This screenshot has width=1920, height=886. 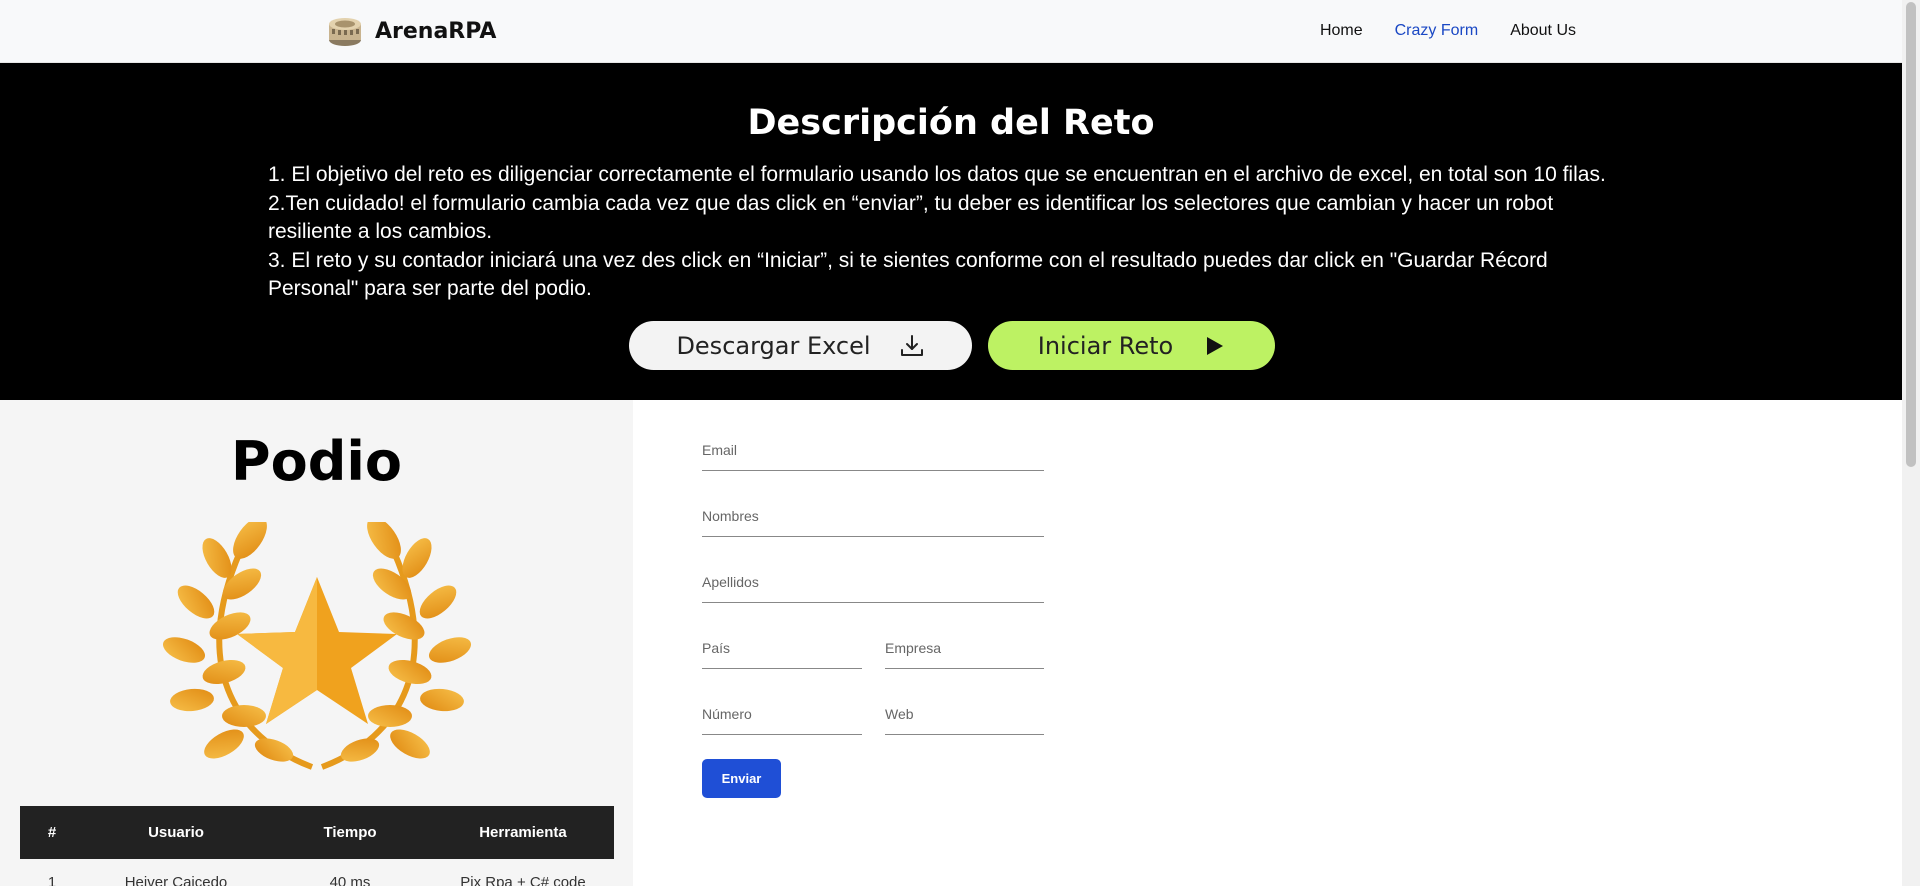 I want to click on column-header-time: Tiempo, so click(x=350, y=832).